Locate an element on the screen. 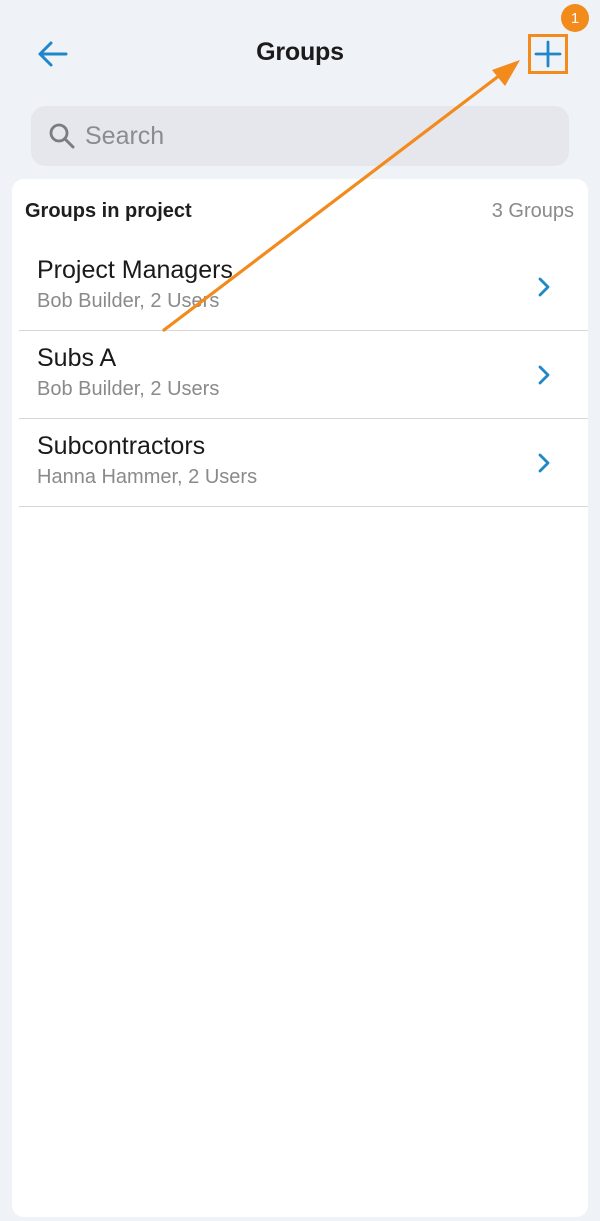 This screenshot has height=1221, width=600. search-icon is located at coordinates (62, 136).